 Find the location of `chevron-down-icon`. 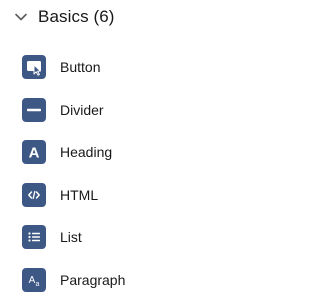

chevron-down-icon is located at coordinates (21, 17).